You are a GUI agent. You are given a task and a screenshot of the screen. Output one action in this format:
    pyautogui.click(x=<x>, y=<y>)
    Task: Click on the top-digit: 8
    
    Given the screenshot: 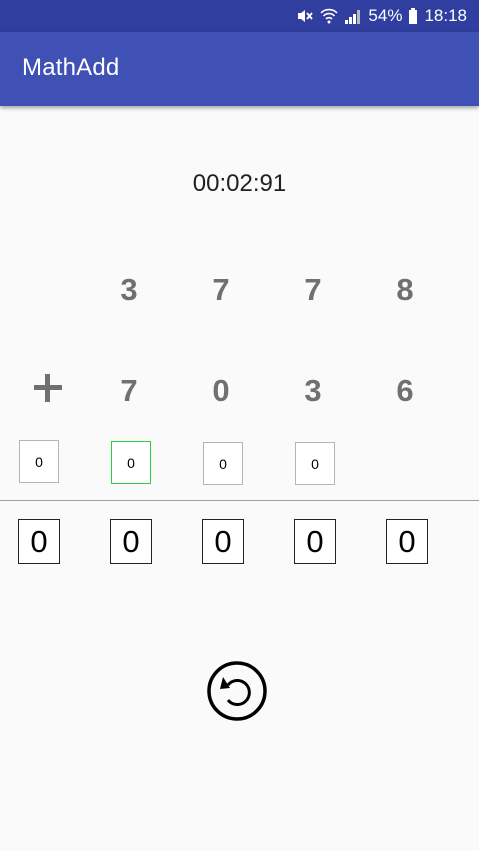 What is the action you would take?
    pyautogui.click(x=405, y=289)
    